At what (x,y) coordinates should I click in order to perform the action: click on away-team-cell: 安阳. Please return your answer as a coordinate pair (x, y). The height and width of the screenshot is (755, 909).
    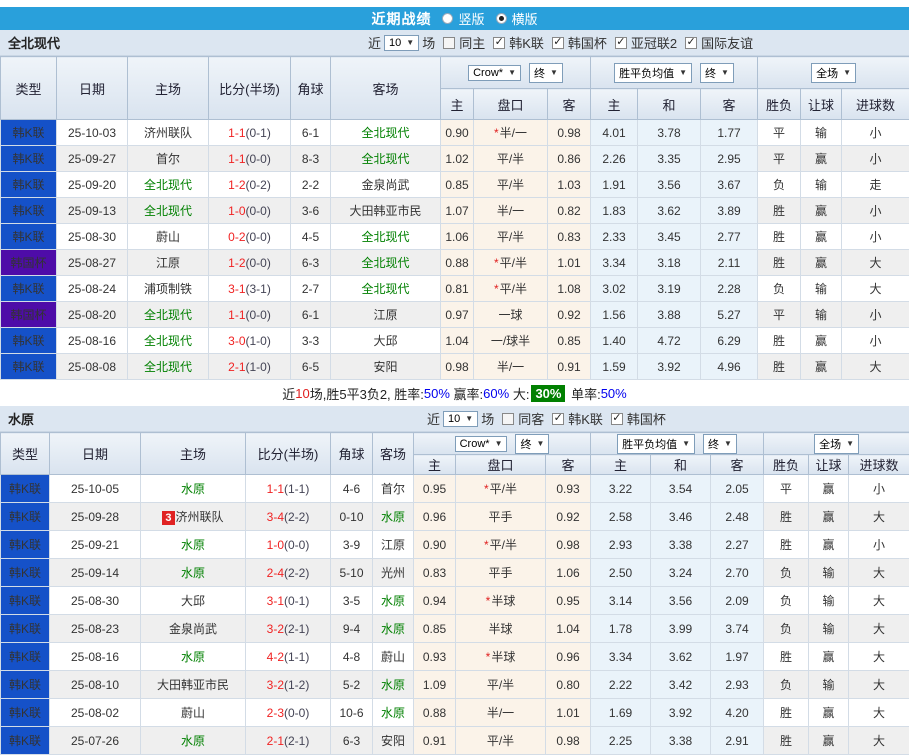
    Looking at the image, I should click on (393, 741).